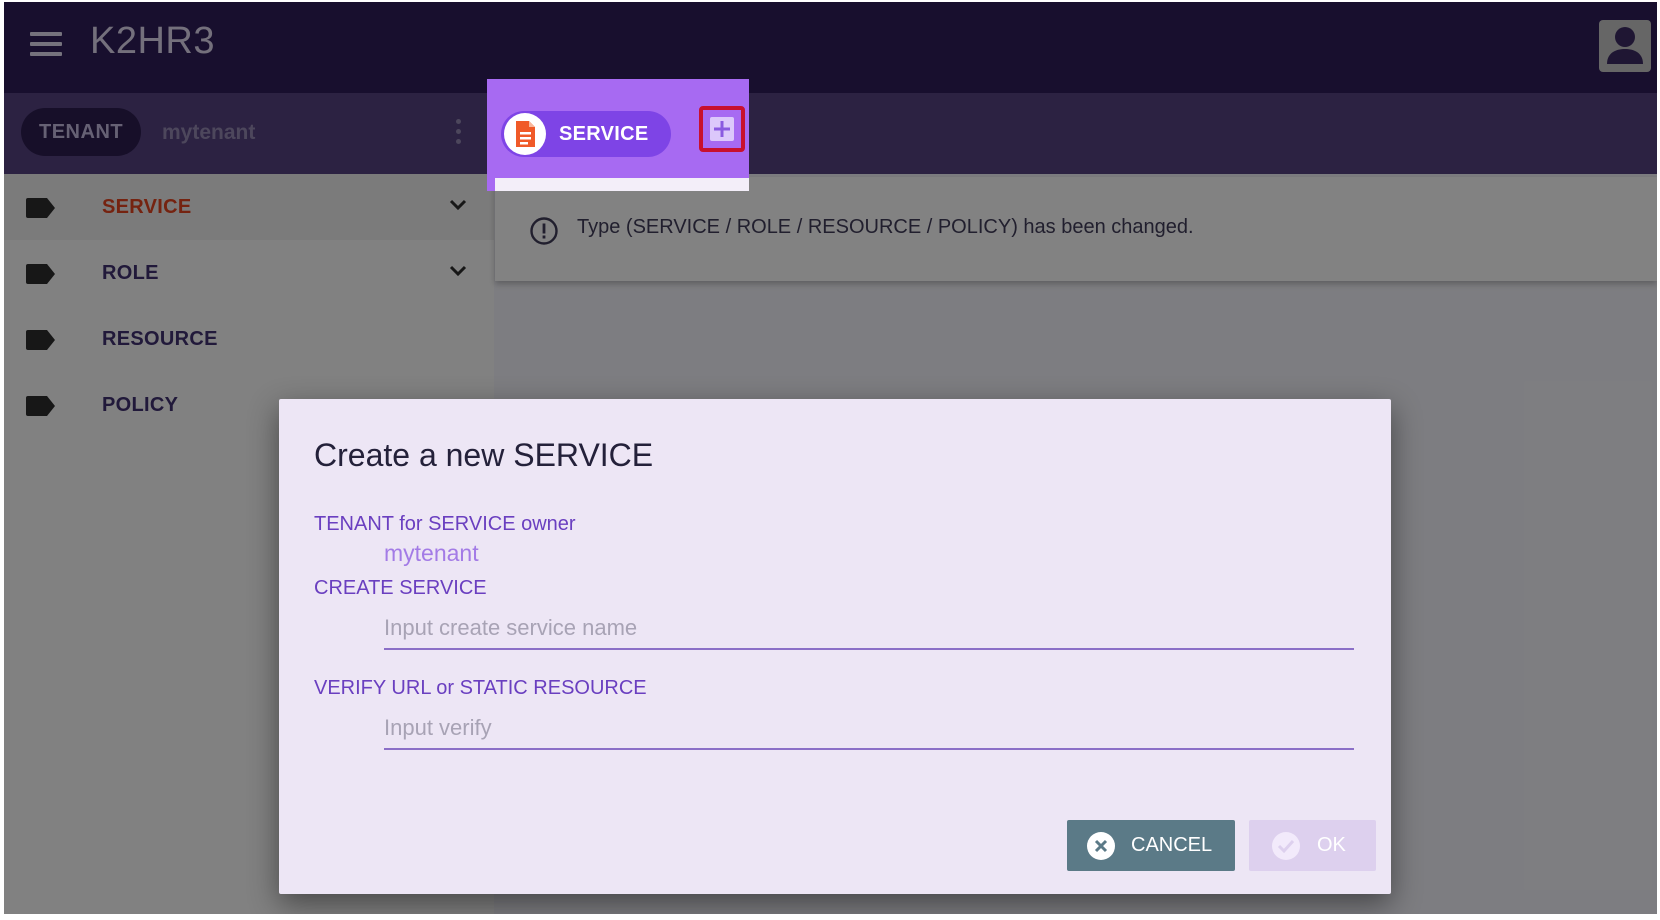 This screenshot has width=1660, height=920. I want to click on ok-button: OK, so click(1312, 845).